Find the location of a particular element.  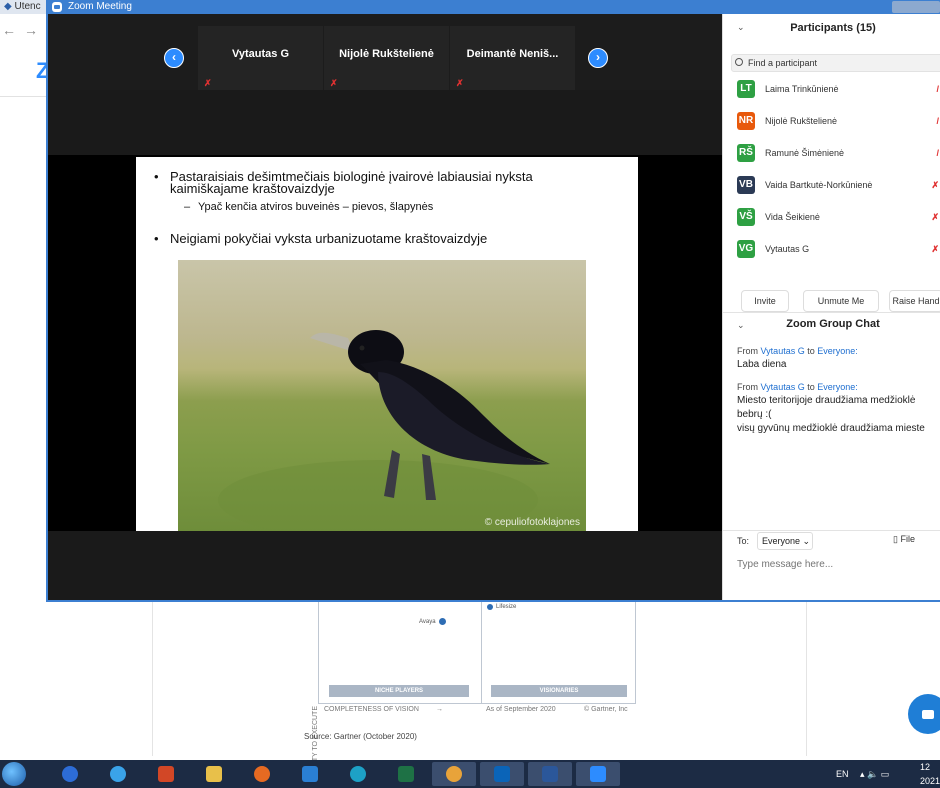

participant-row: VŠ Vida Šeikienė ✗ is located at coordinates (838, 218).